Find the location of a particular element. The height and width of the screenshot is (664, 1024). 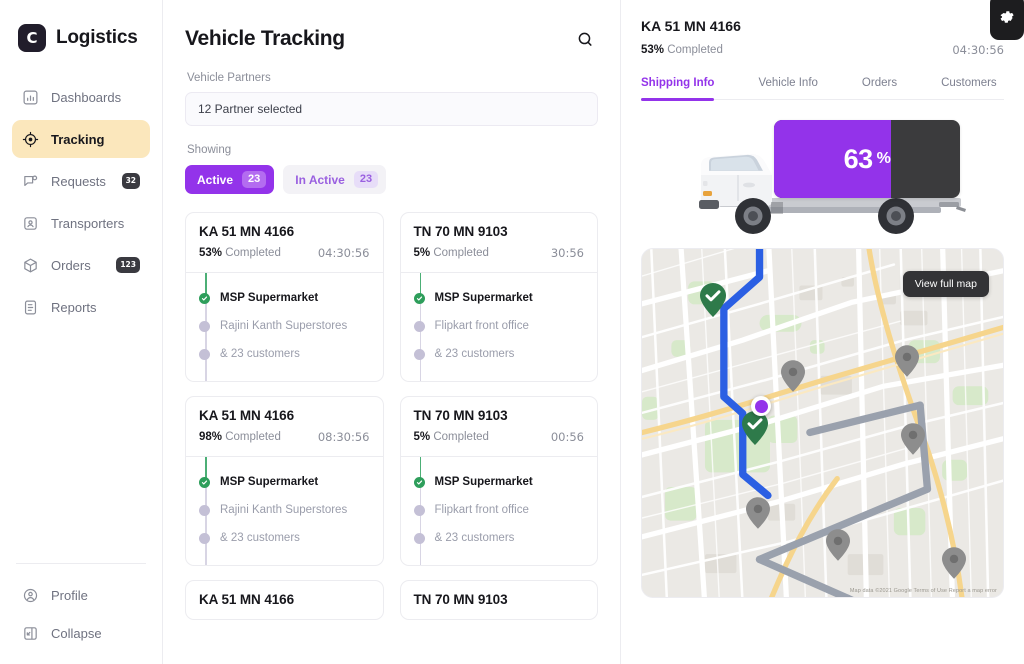

timeline-stop-label: MSP Supermarket is located at coordinates (269, 298).